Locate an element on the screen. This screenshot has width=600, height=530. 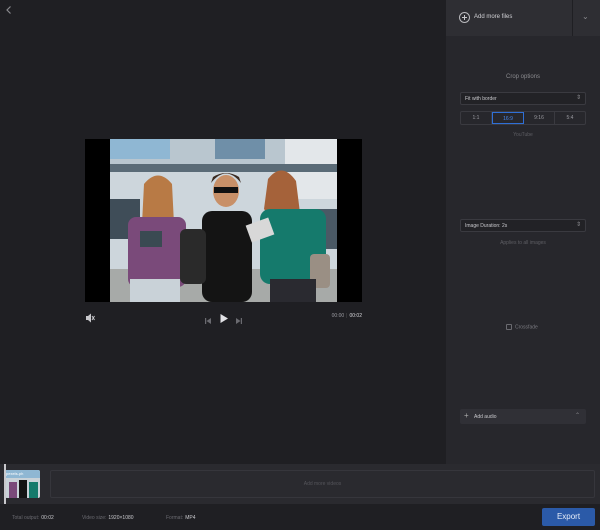
current-time: 00:00 is located at coordinates (338, 316).